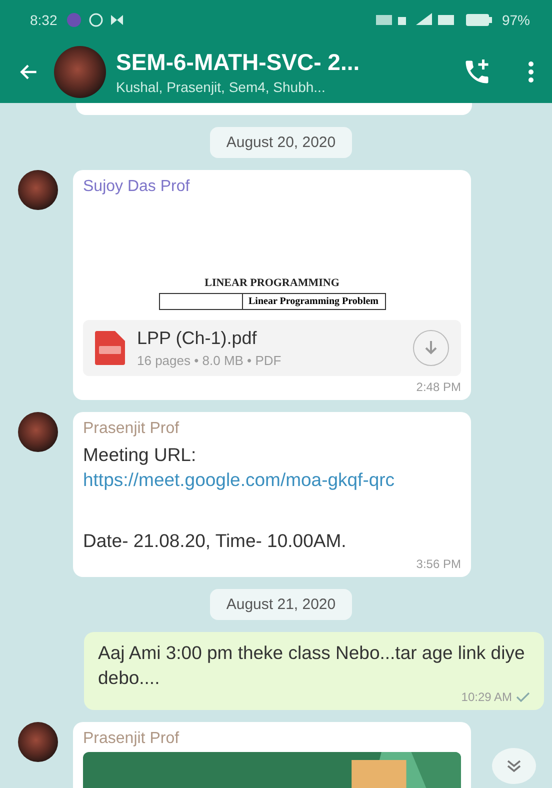 The width and height of the screenshot is (552, 788). I want to click on status-time: 8:32, so click(44, 20).